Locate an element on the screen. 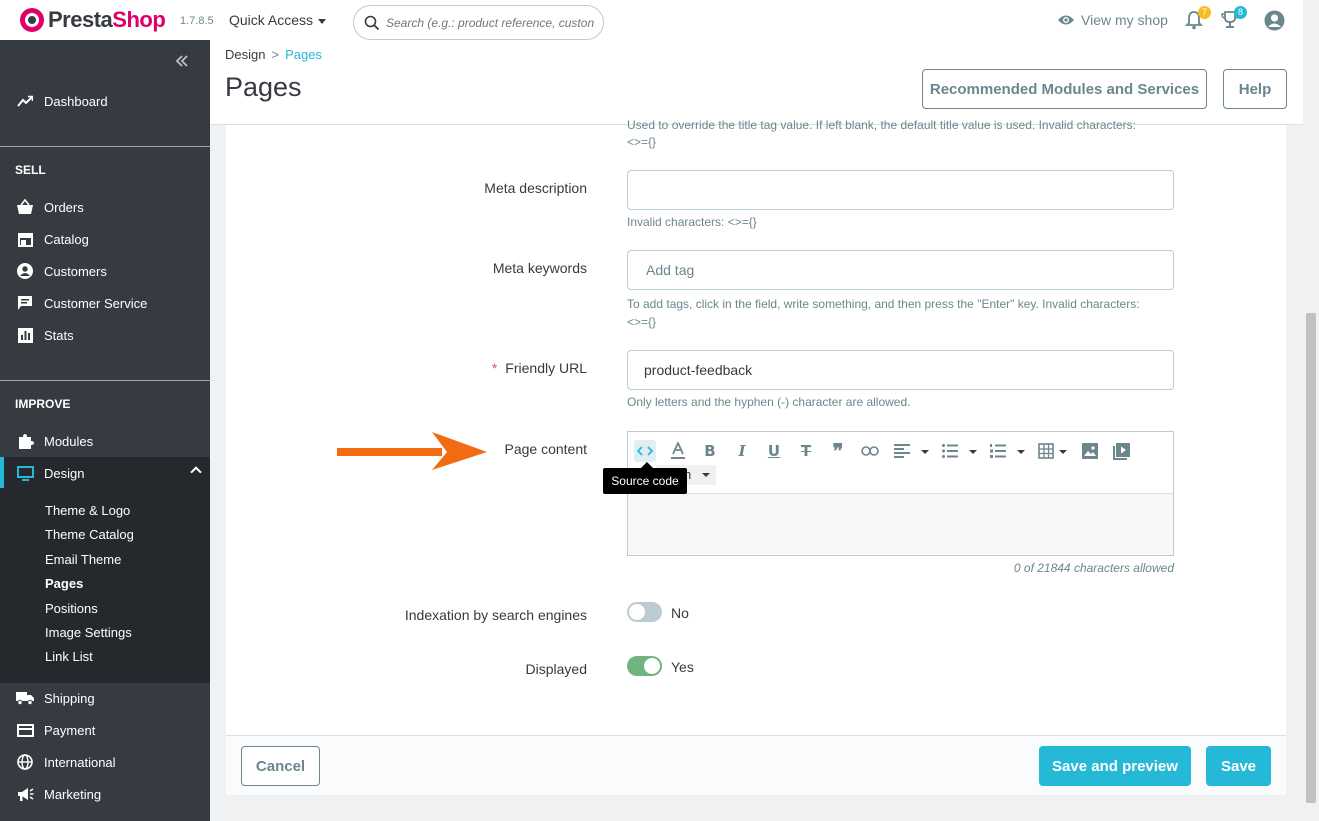 Image resolution: width=1319 pixels, height=821 pixels. source-code-tooltip: Source code is located at coordinates (645, 478).